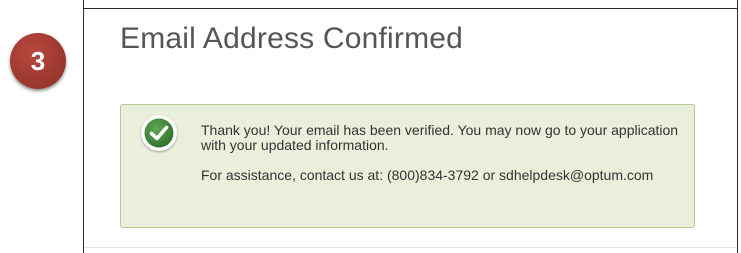 This screenshot has width=741, height=253. Describe the element at coordinates (292, 38) in the screenshot. I see `page-title: Email Address Confirmed` at that location.